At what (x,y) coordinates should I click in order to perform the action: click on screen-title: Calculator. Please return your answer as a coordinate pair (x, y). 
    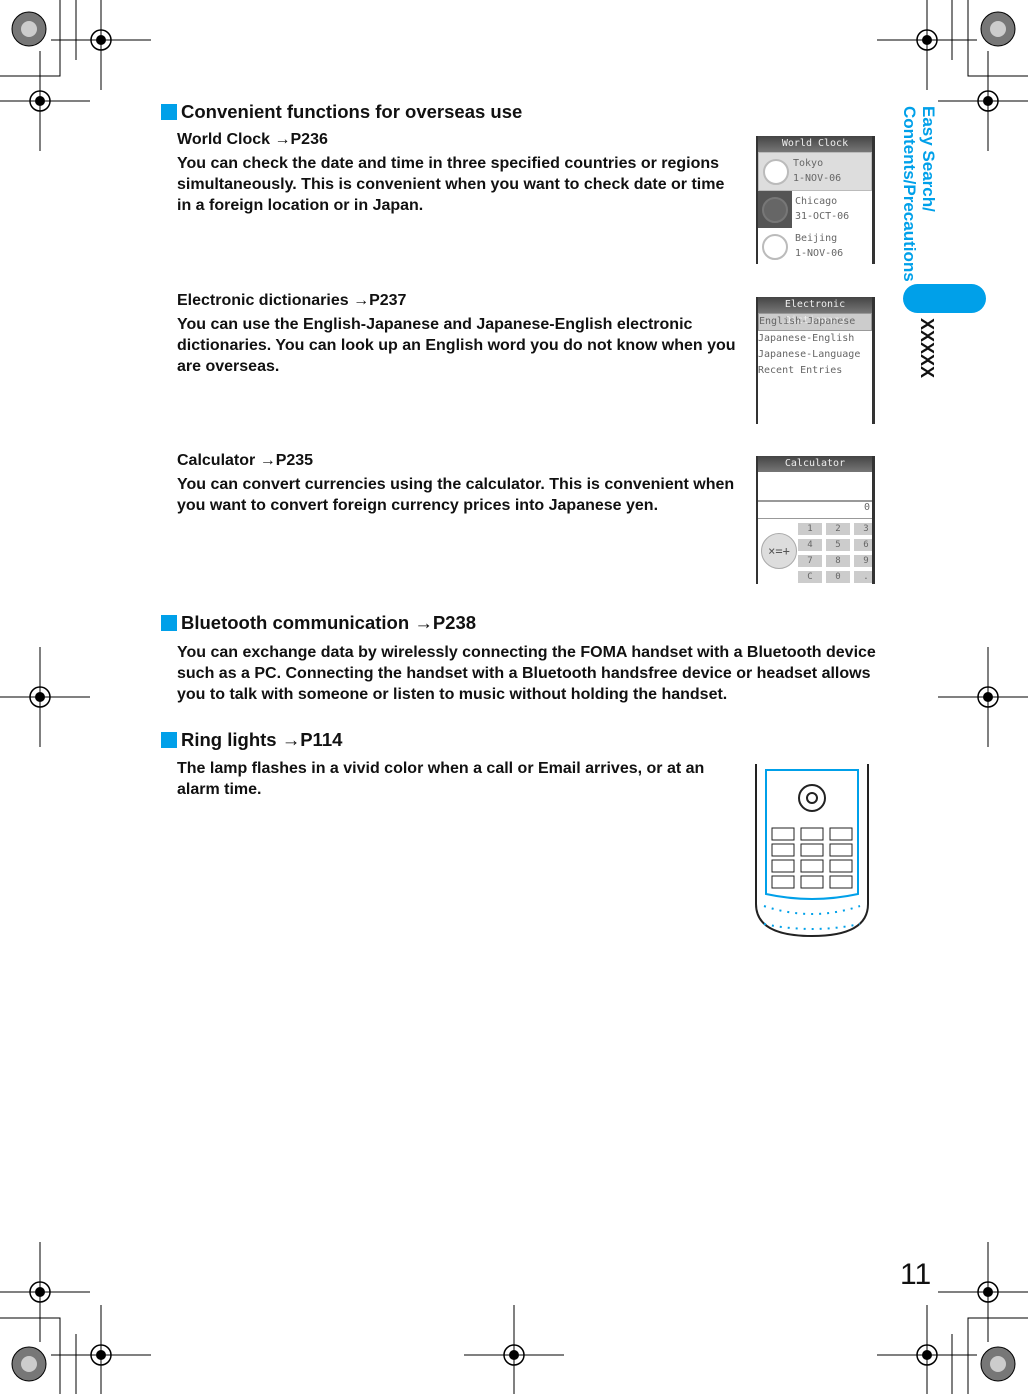
    Looking at the image, I should click on (815, 464).